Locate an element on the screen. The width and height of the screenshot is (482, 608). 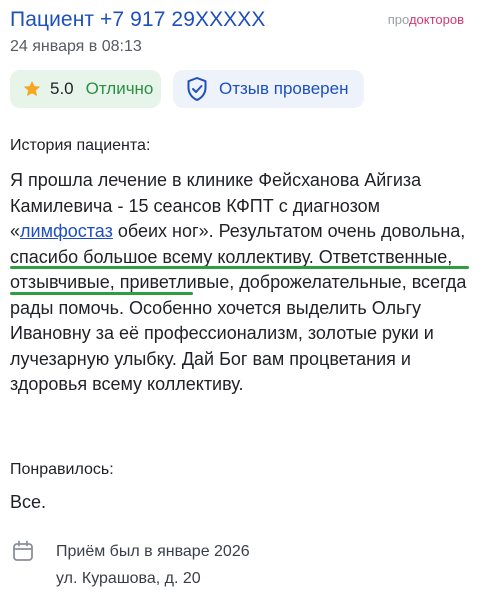
diagnosis-link: лимфостаз is located at coordinates (66, 231).